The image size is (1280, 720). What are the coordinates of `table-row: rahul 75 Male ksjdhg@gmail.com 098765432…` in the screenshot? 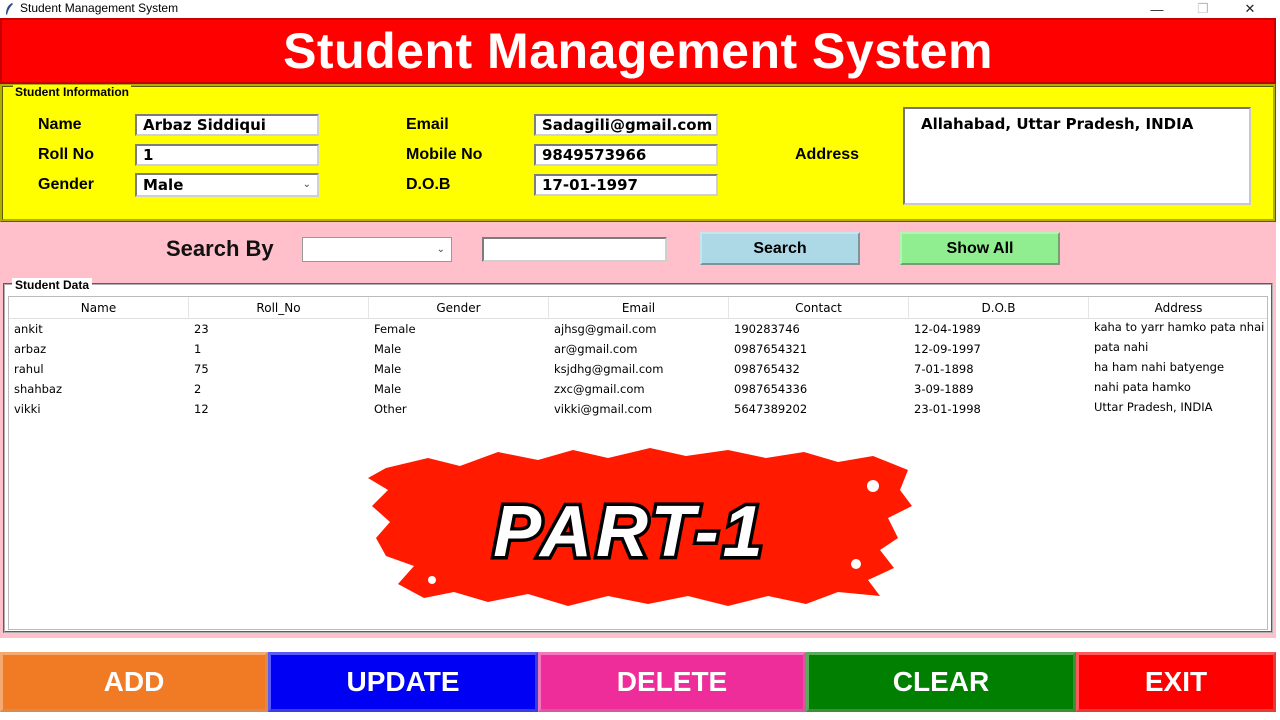 It's located at (638, 369).